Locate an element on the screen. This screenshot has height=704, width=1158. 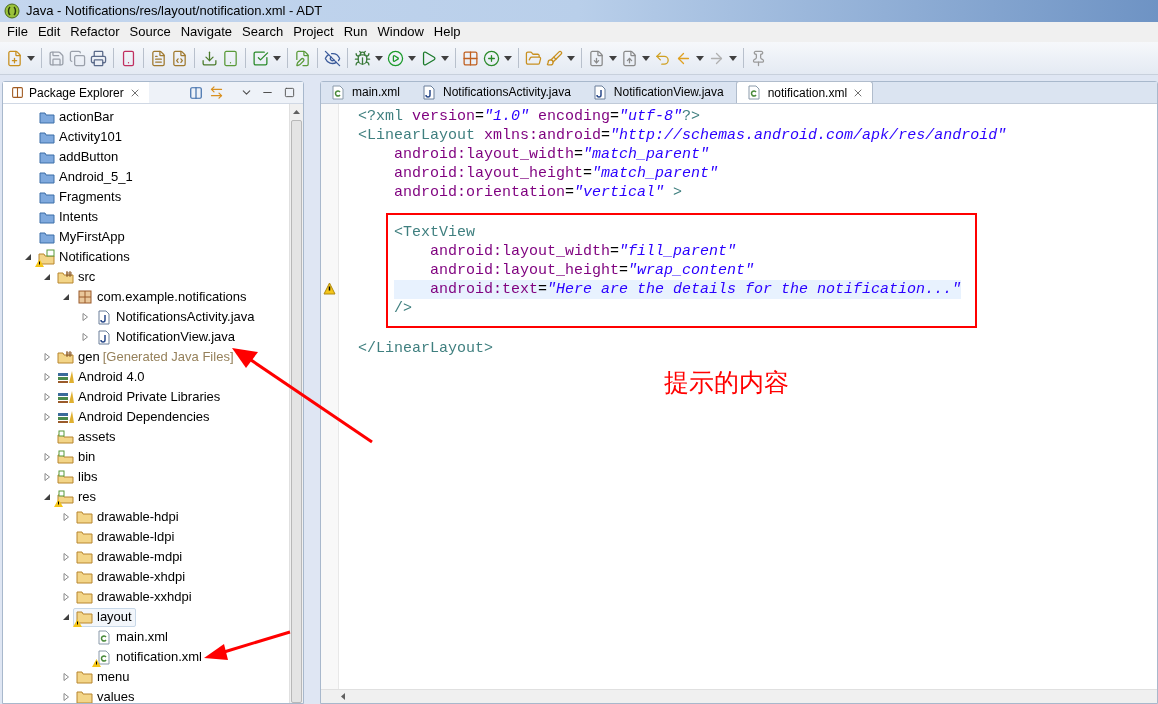
tree-item: main.xml is located at coordinates (132, 637).